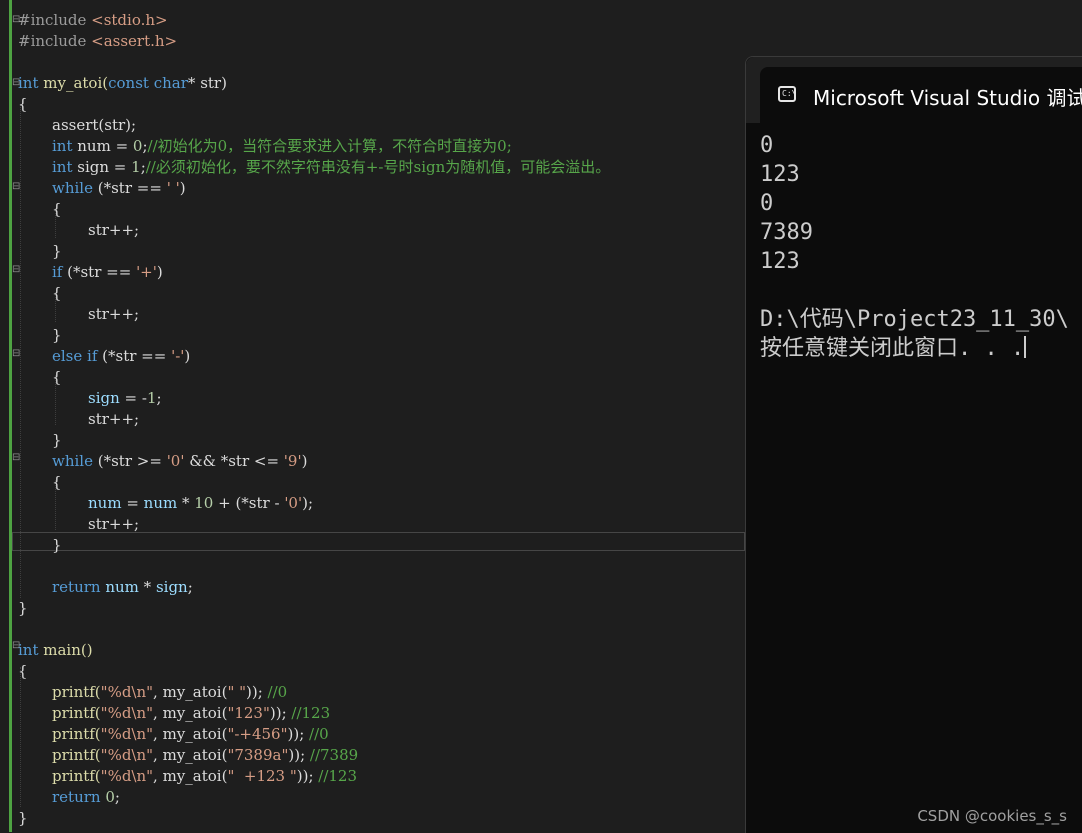 This screenshot has height=833, width=1082. I want to click on code-line: printf("%d\n", my_atoi("123")); //123, so click(191, 713).